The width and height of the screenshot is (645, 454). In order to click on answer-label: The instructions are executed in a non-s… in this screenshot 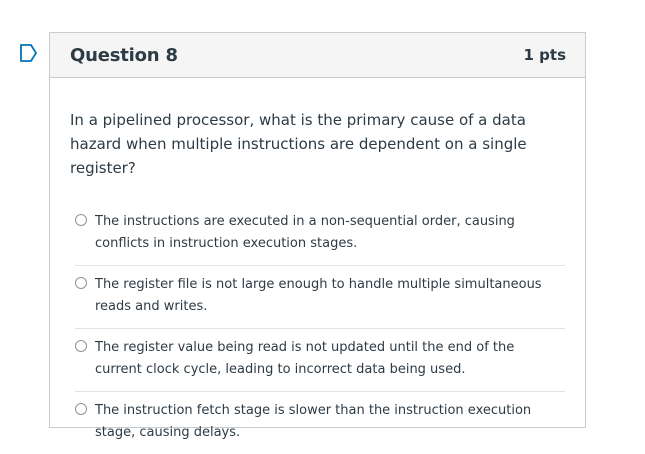, I will do `click(330, 233)`.